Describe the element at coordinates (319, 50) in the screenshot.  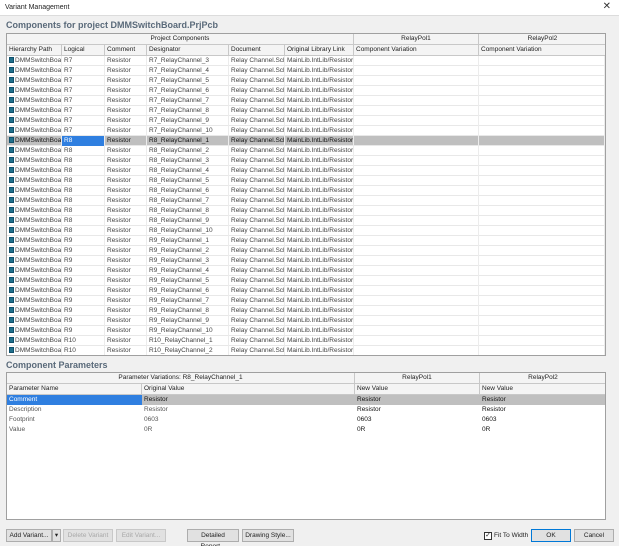
I see `col-header-original-library-link: Original Library Link` at that location.